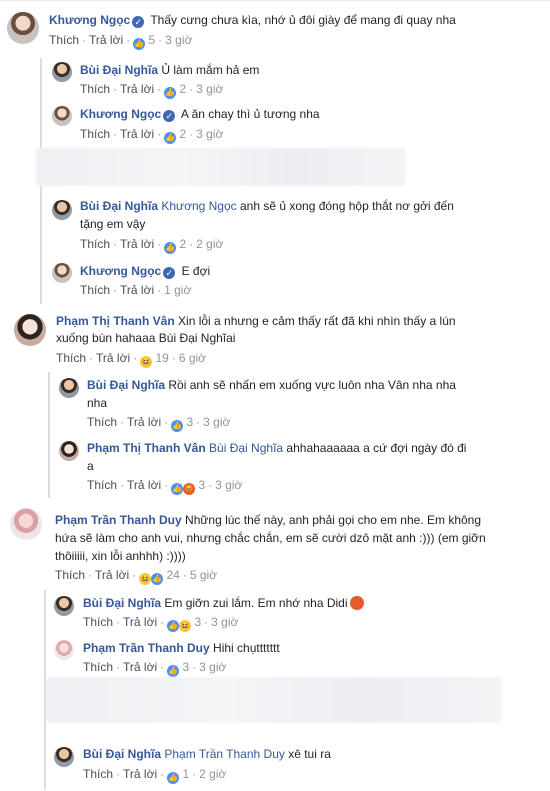 This screenshot has width=550, height=791. Describe the element at coordinates (177, 290) in the screenshot. I see `timestamp: 1 giờ` at that location.